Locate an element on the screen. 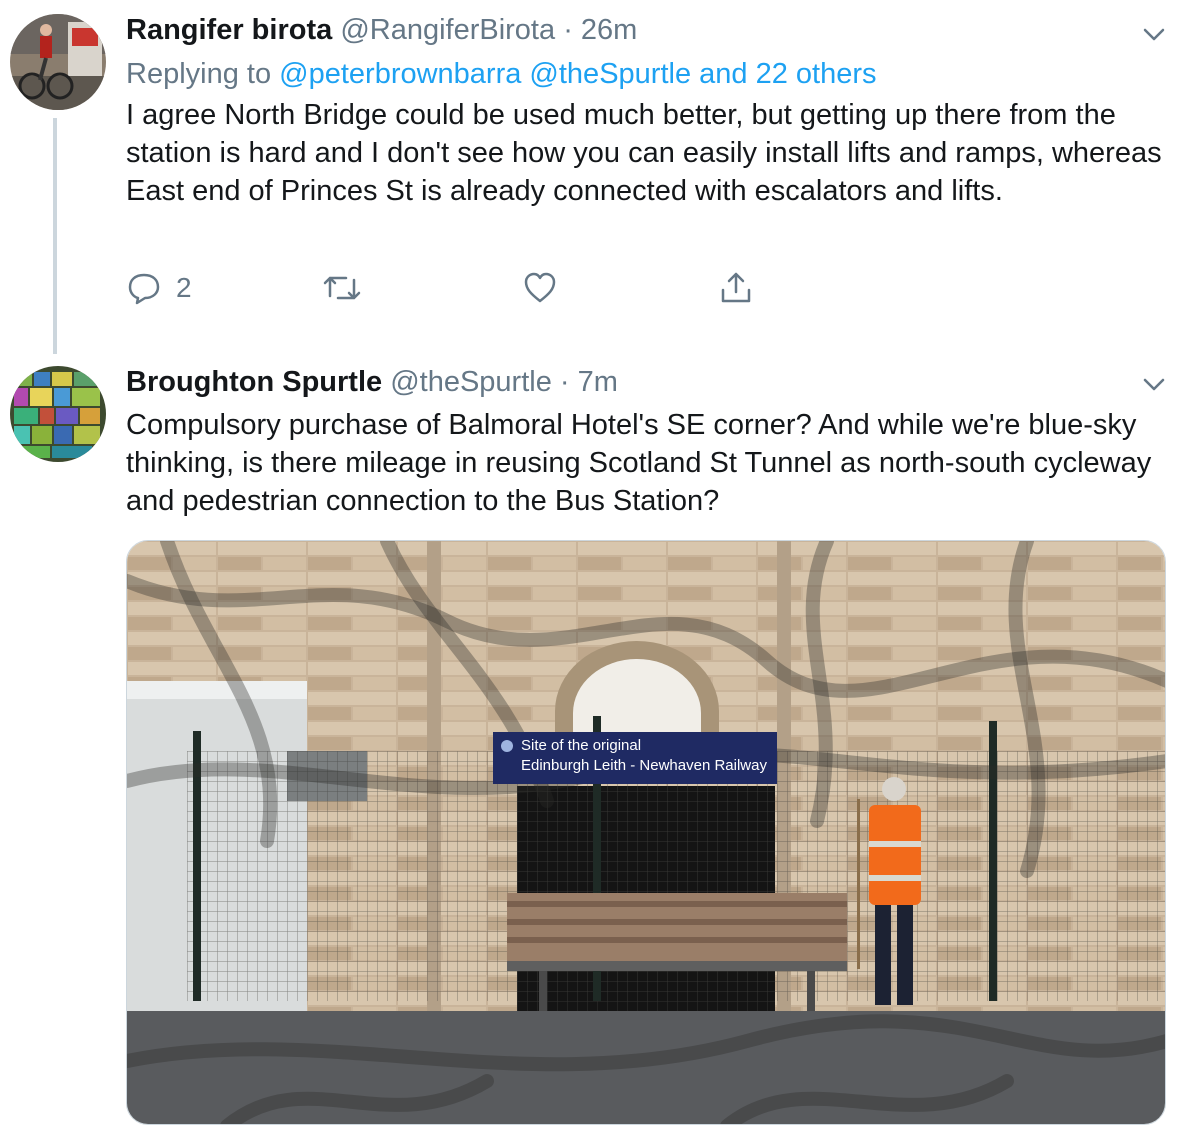 Image resolution: width=1184 pixels, height=1138 pixels. tweet-header: Rangifer birota @RangiferBirota · 26m is located at coordinates (381, 30).